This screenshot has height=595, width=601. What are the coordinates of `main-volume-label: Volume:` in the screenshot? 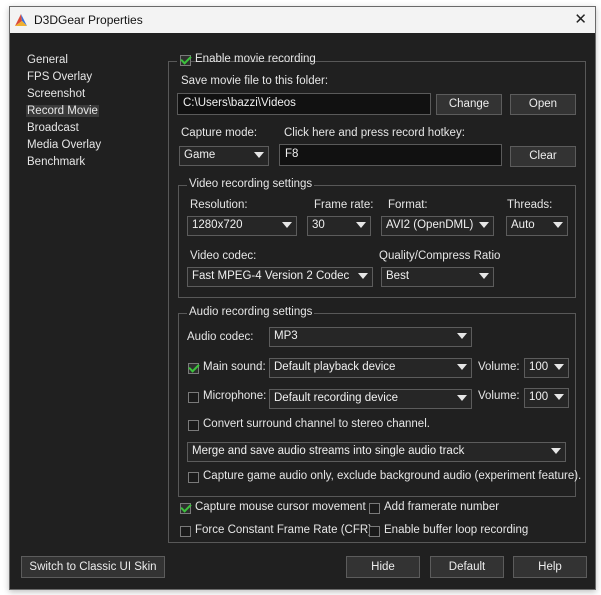 It's located at (499, 367).